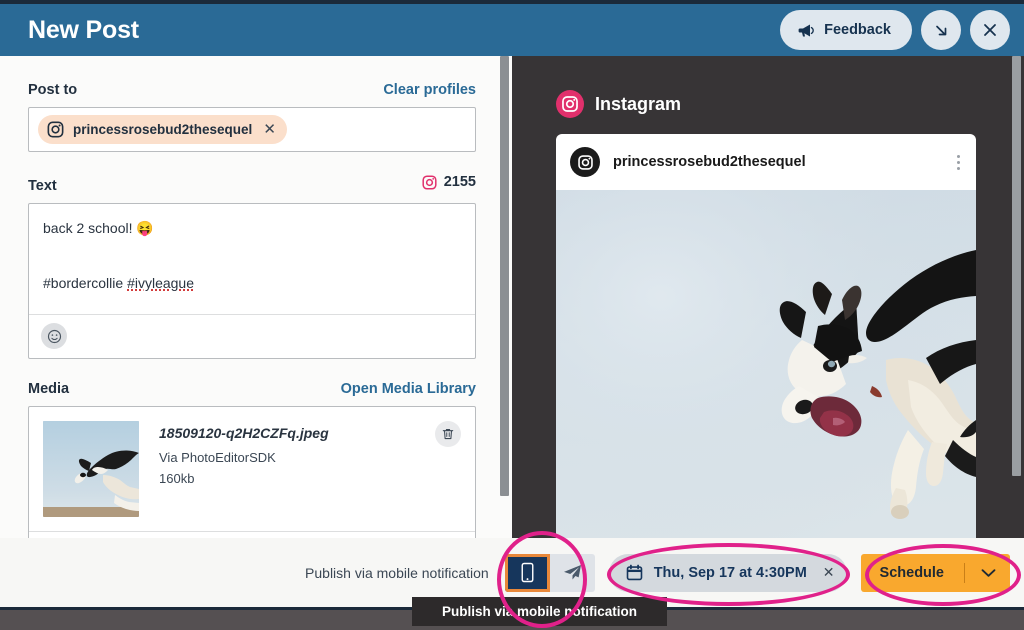 The height and width of the screenshot is (630, 1024). Describe the element at coordinates (408, 389) in the screenshot. I see `open-media-library-link: Open Media Library` at that location.